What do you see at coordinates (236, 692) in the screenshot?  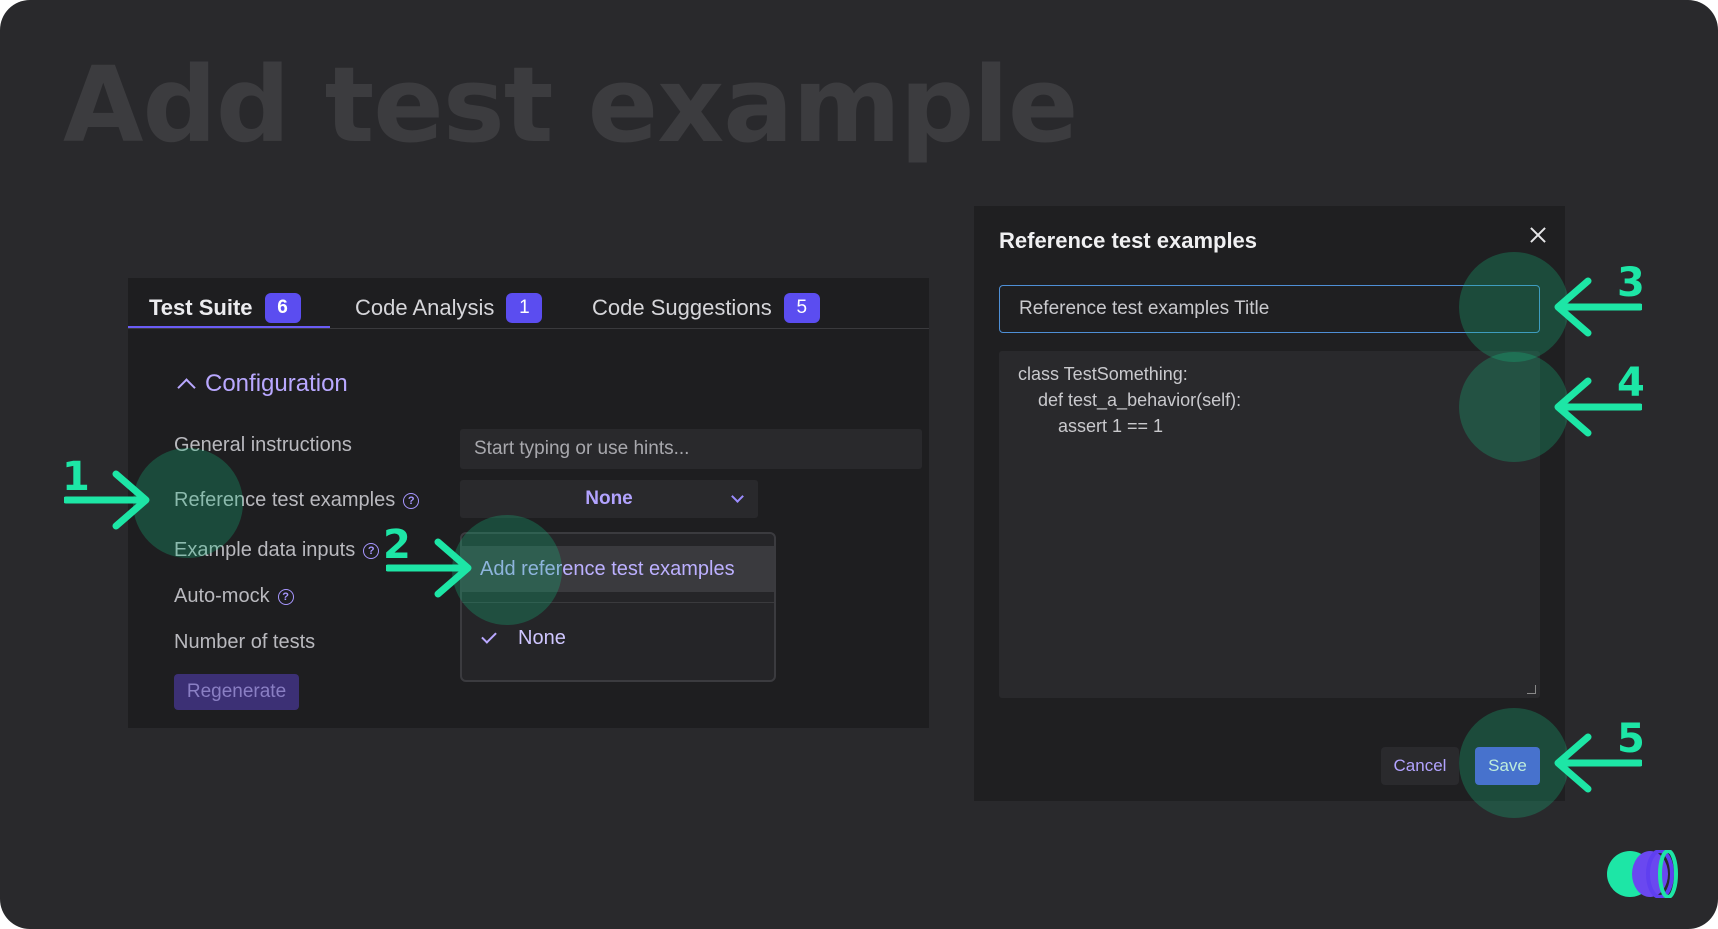 I see `regenerate-button: Regenerate` at bounding box center [236, 692].